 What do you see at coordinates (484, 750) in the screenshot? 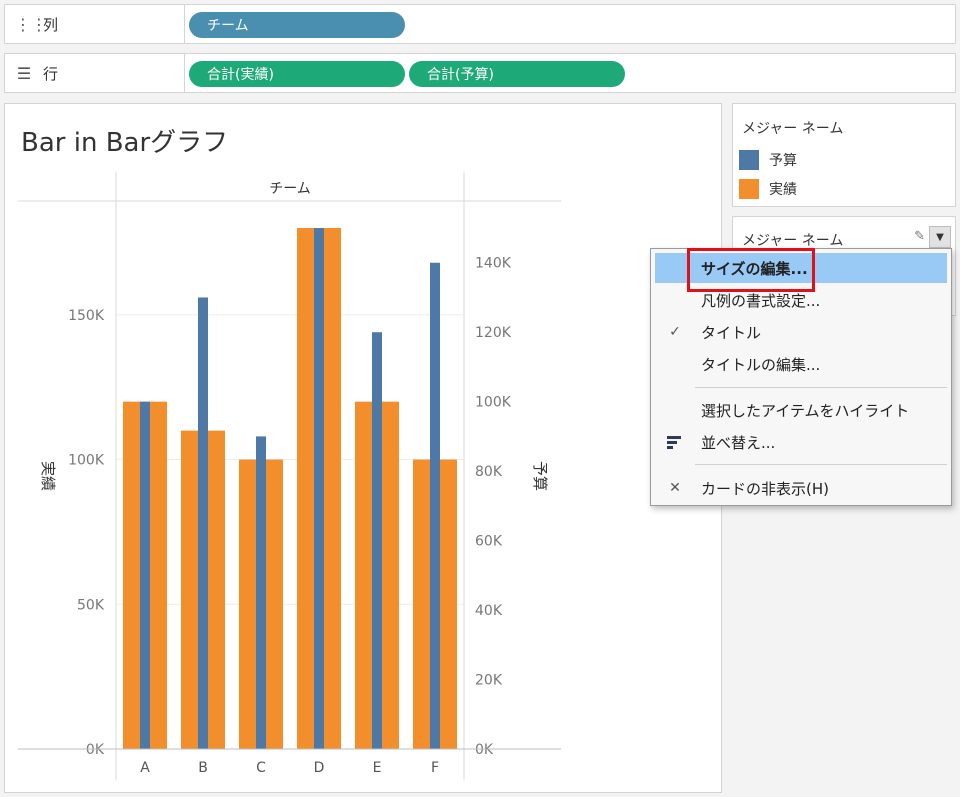
I see `y-right-tick-label: 0K` at bounding box center [484, 750].